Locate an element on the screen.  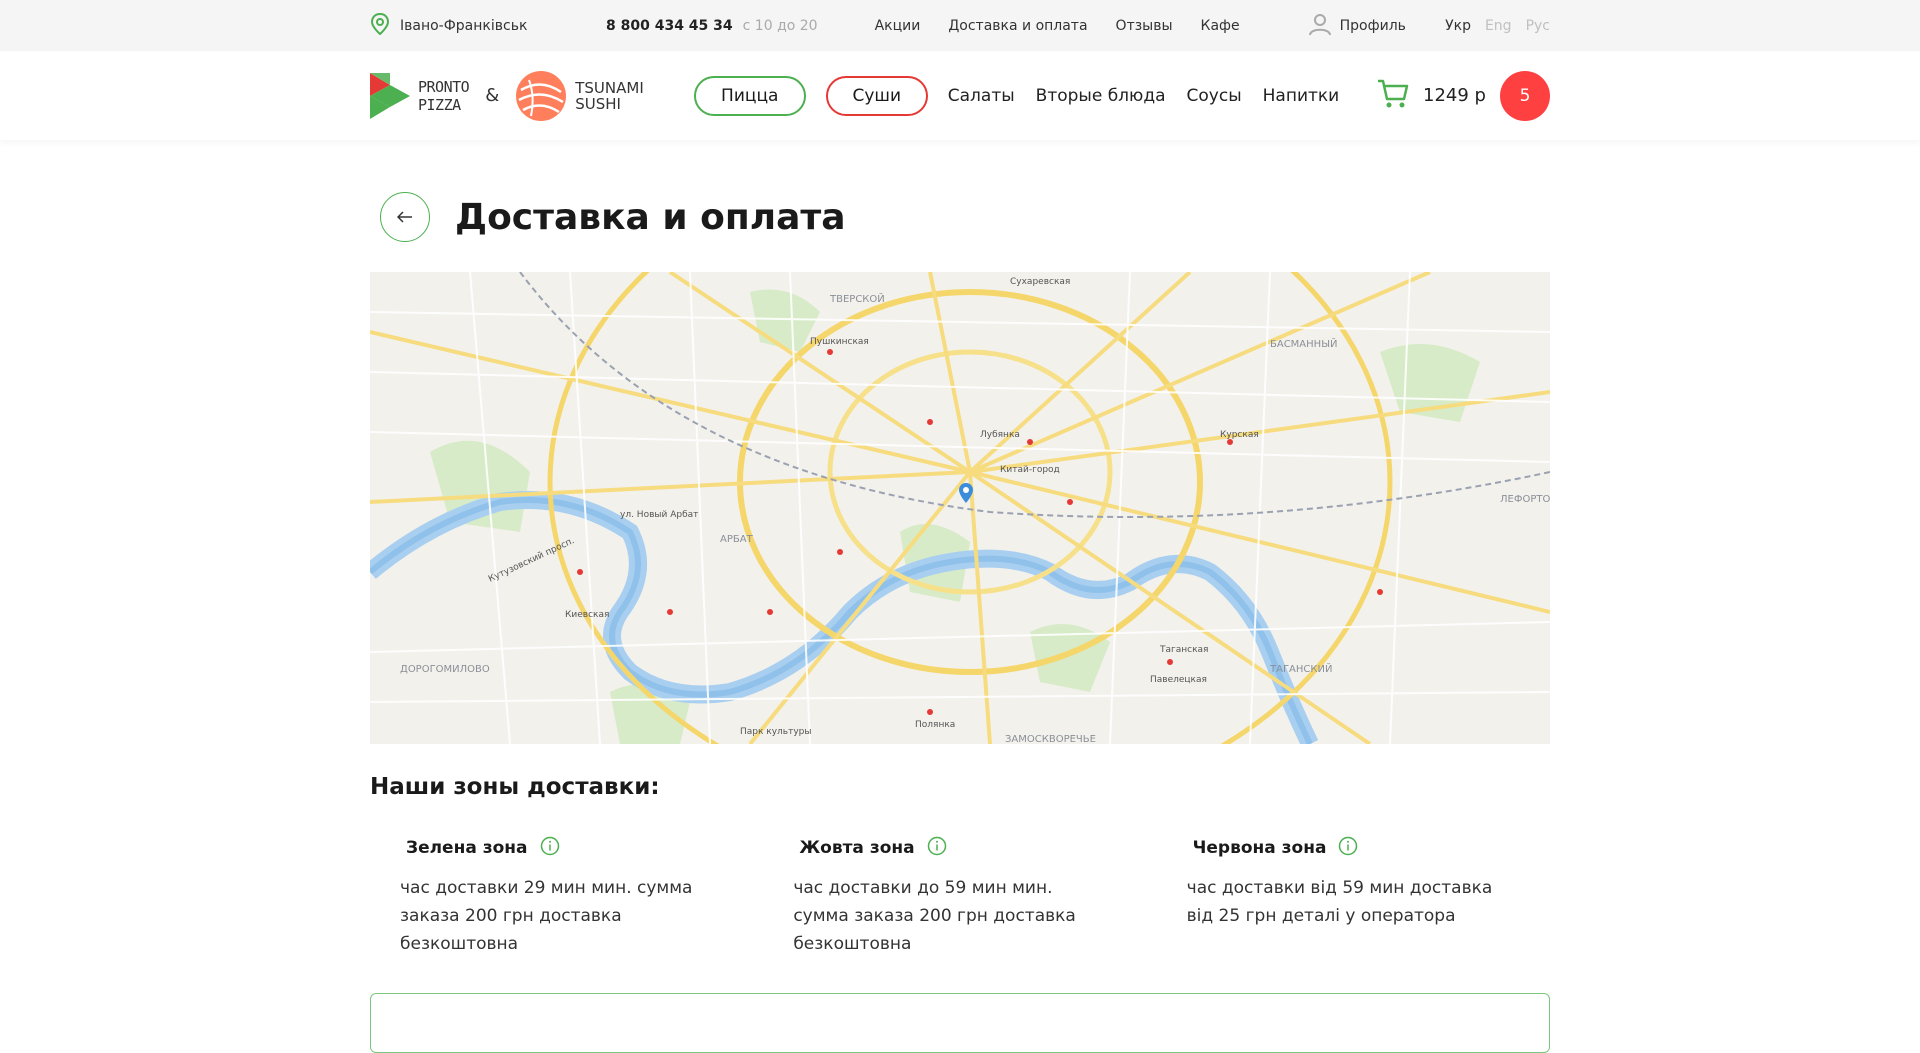
nav-delivery: Доставка и оплата is located at coordinates (1017, 26).